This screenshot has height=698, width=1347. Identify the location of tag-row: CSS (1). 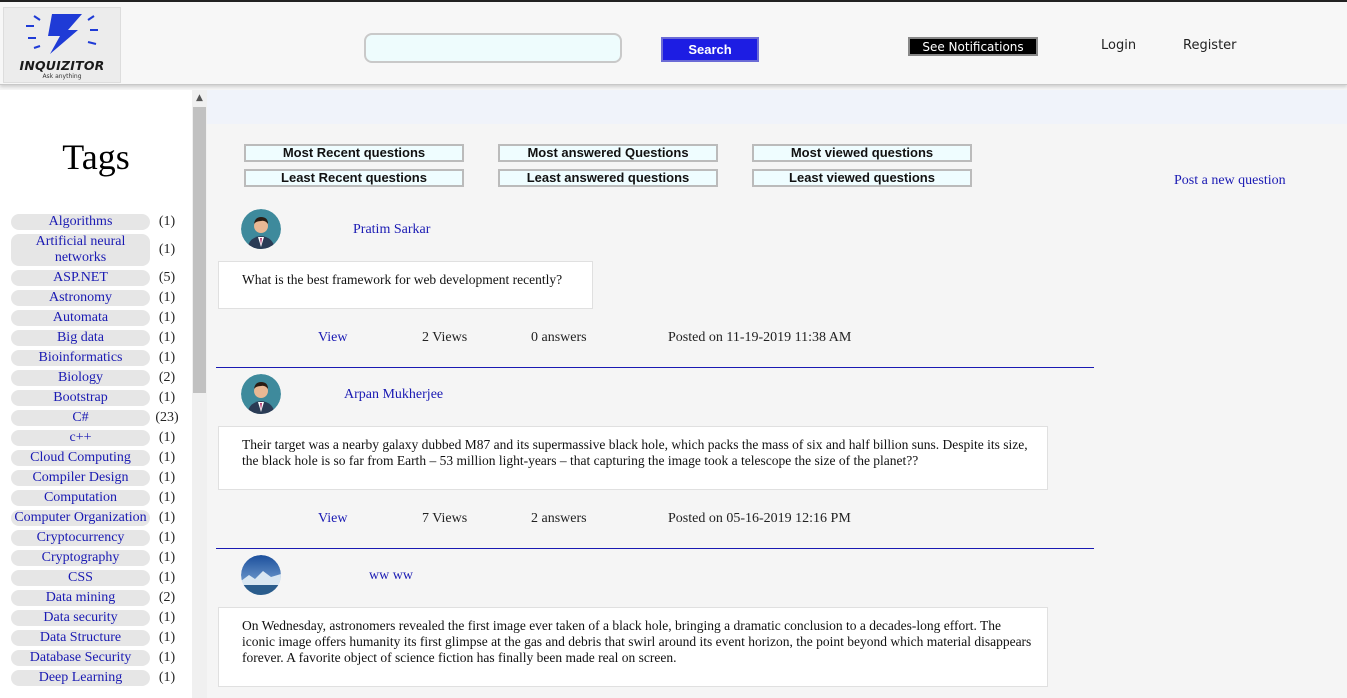
(101, 578).